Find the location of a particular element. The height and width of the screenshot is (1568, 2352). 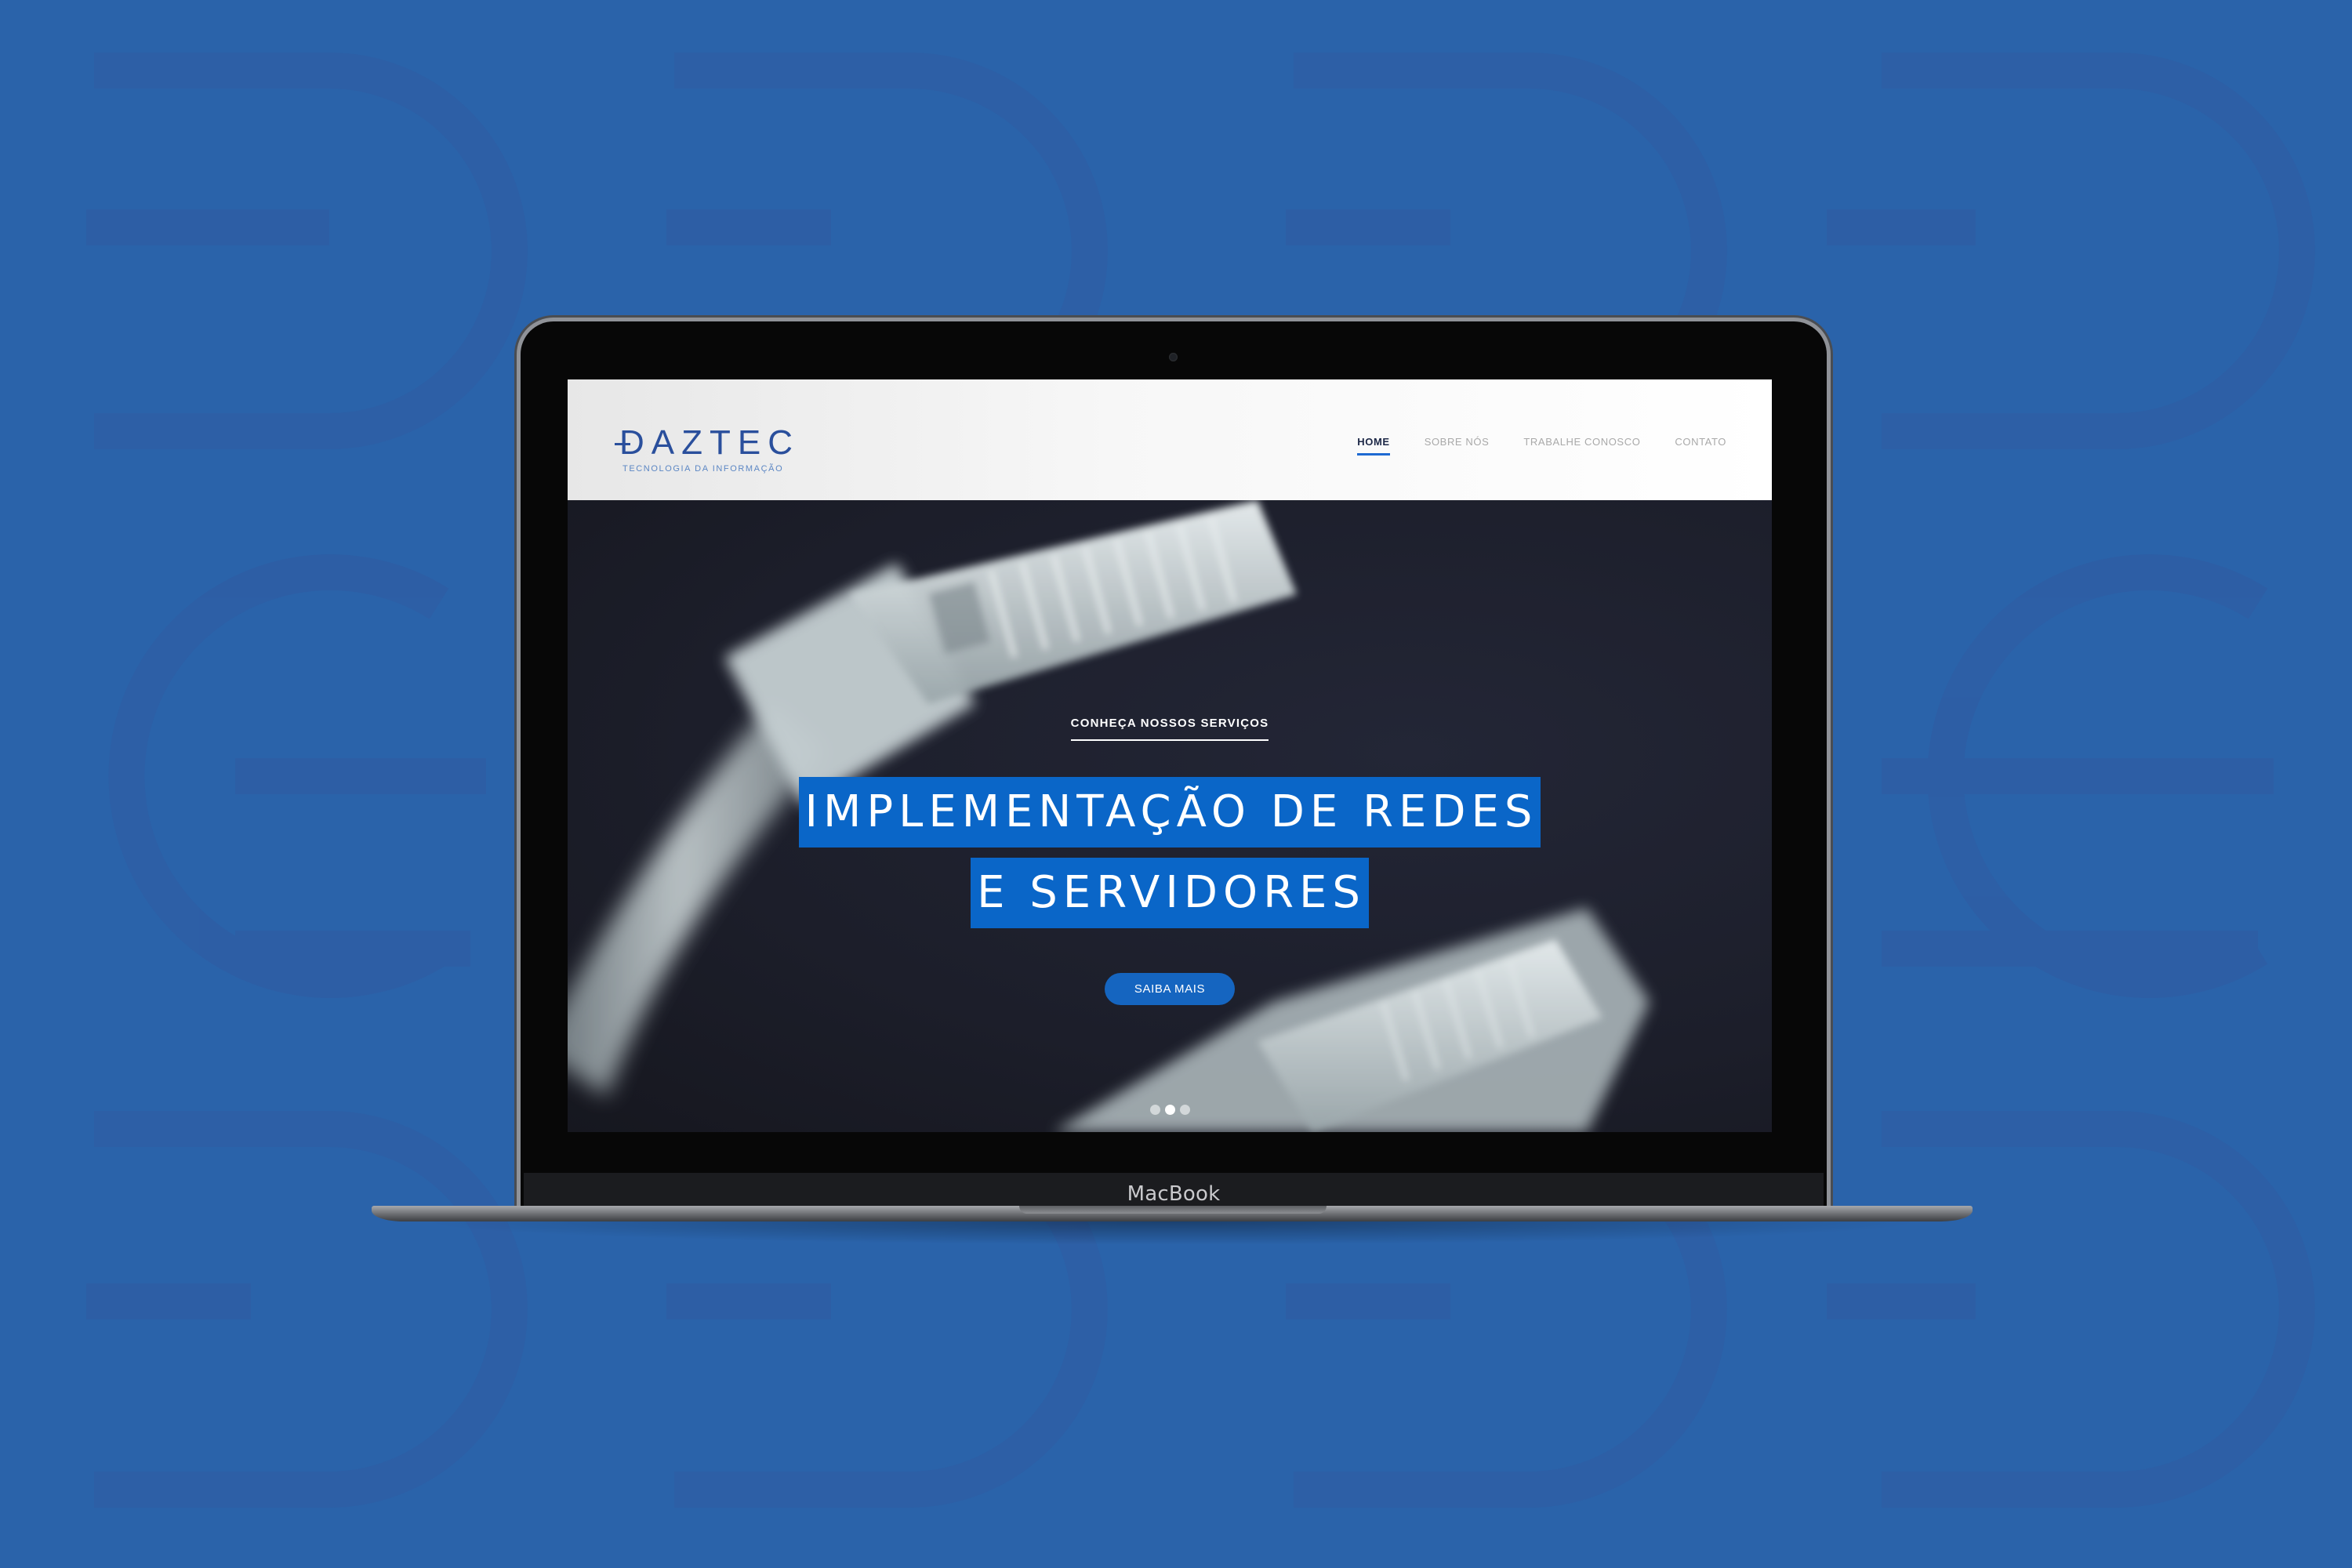

nav-item-sobre-nos: SOBRE NÓS is located at coordinates (1457, 442).